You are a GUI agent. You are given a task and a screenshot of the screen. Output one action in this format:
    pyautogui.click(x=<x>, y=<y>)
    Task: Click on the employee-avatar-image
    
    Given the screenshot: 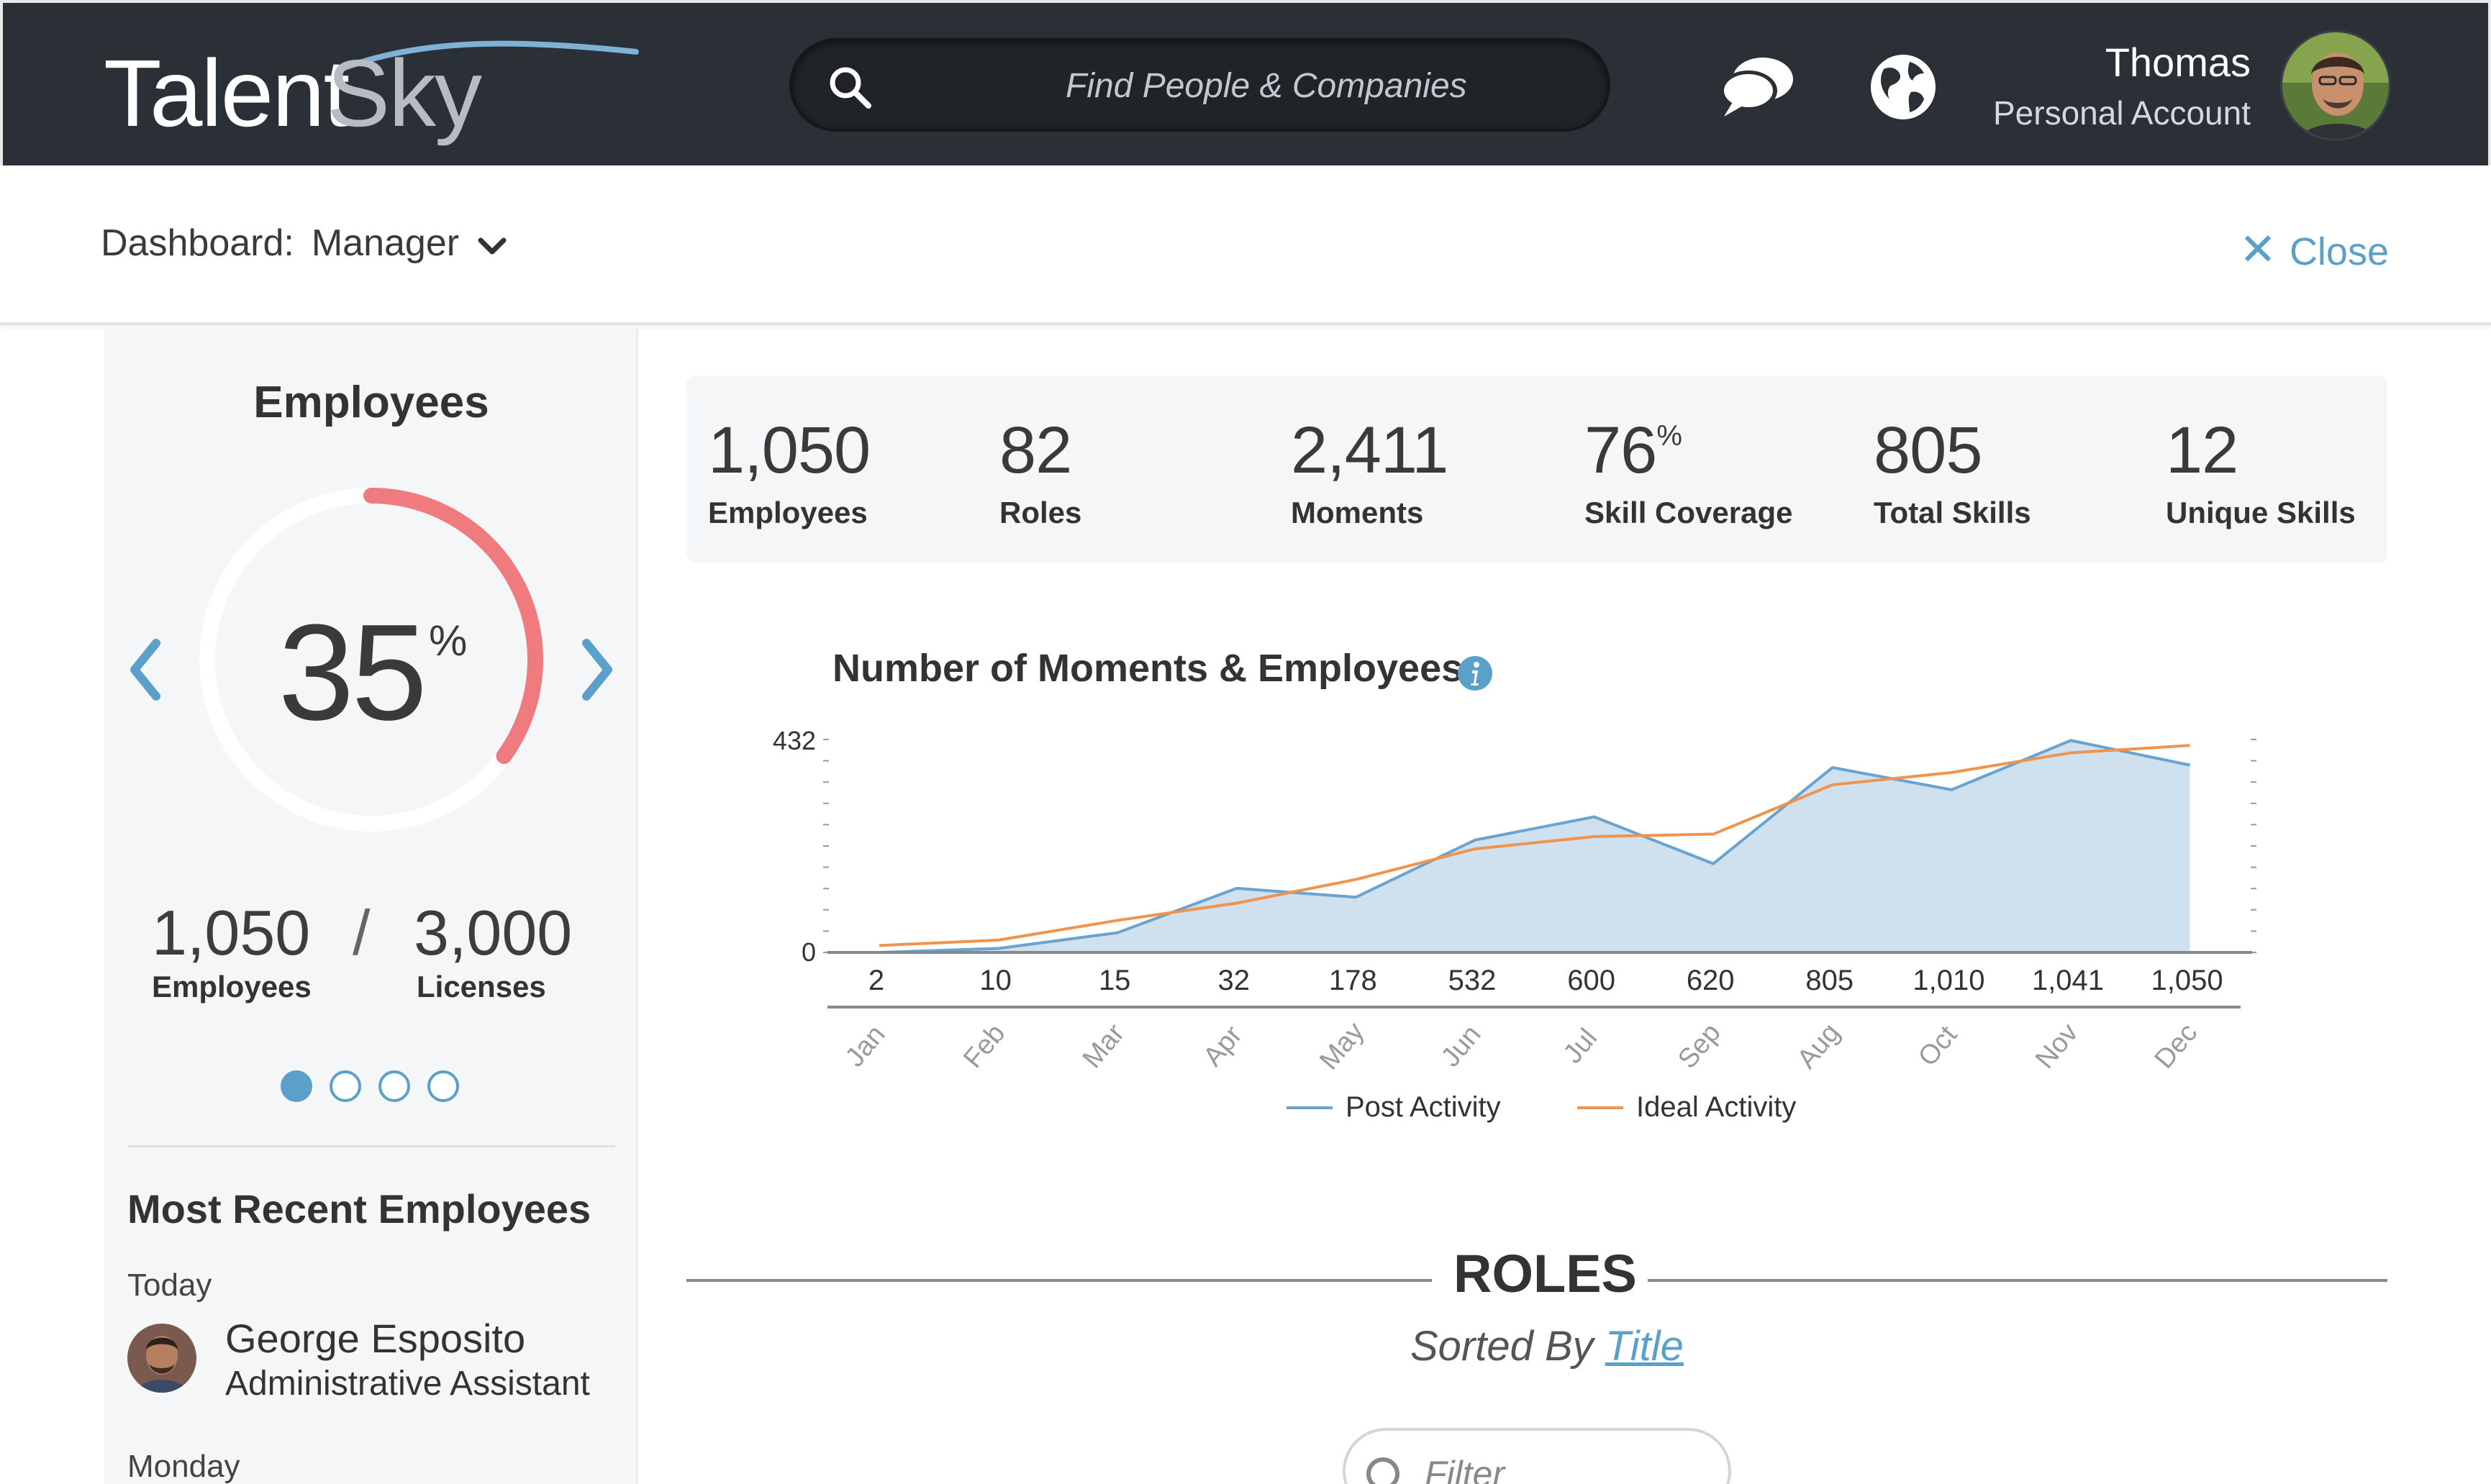 What is the action you would take?
    pyautogui.click(x=161, y=1358)
    